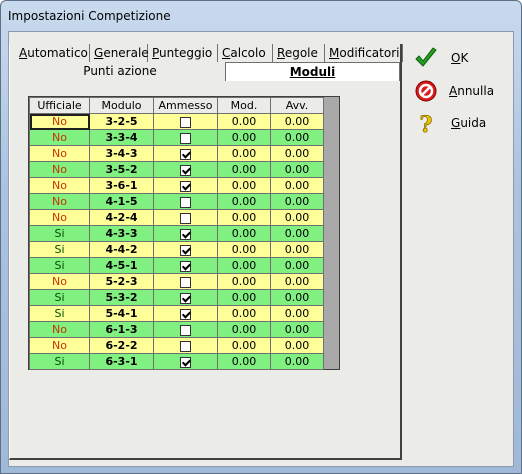  Describe the element at coordinates (121, 105) in the screenshot. I see `column-header: Modulo` at that location.